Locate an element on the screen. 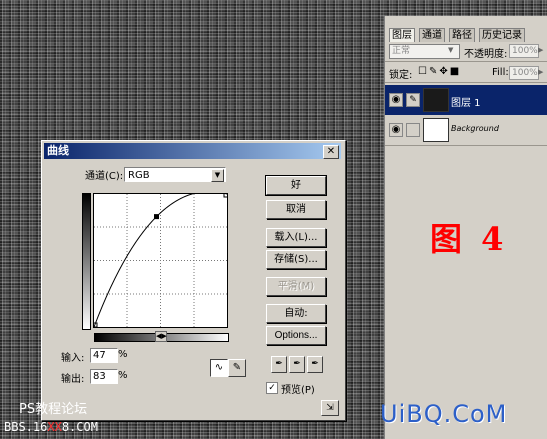 The image size is (547, 439). tab-paths: 路径 is located at coordinates (462, 35).